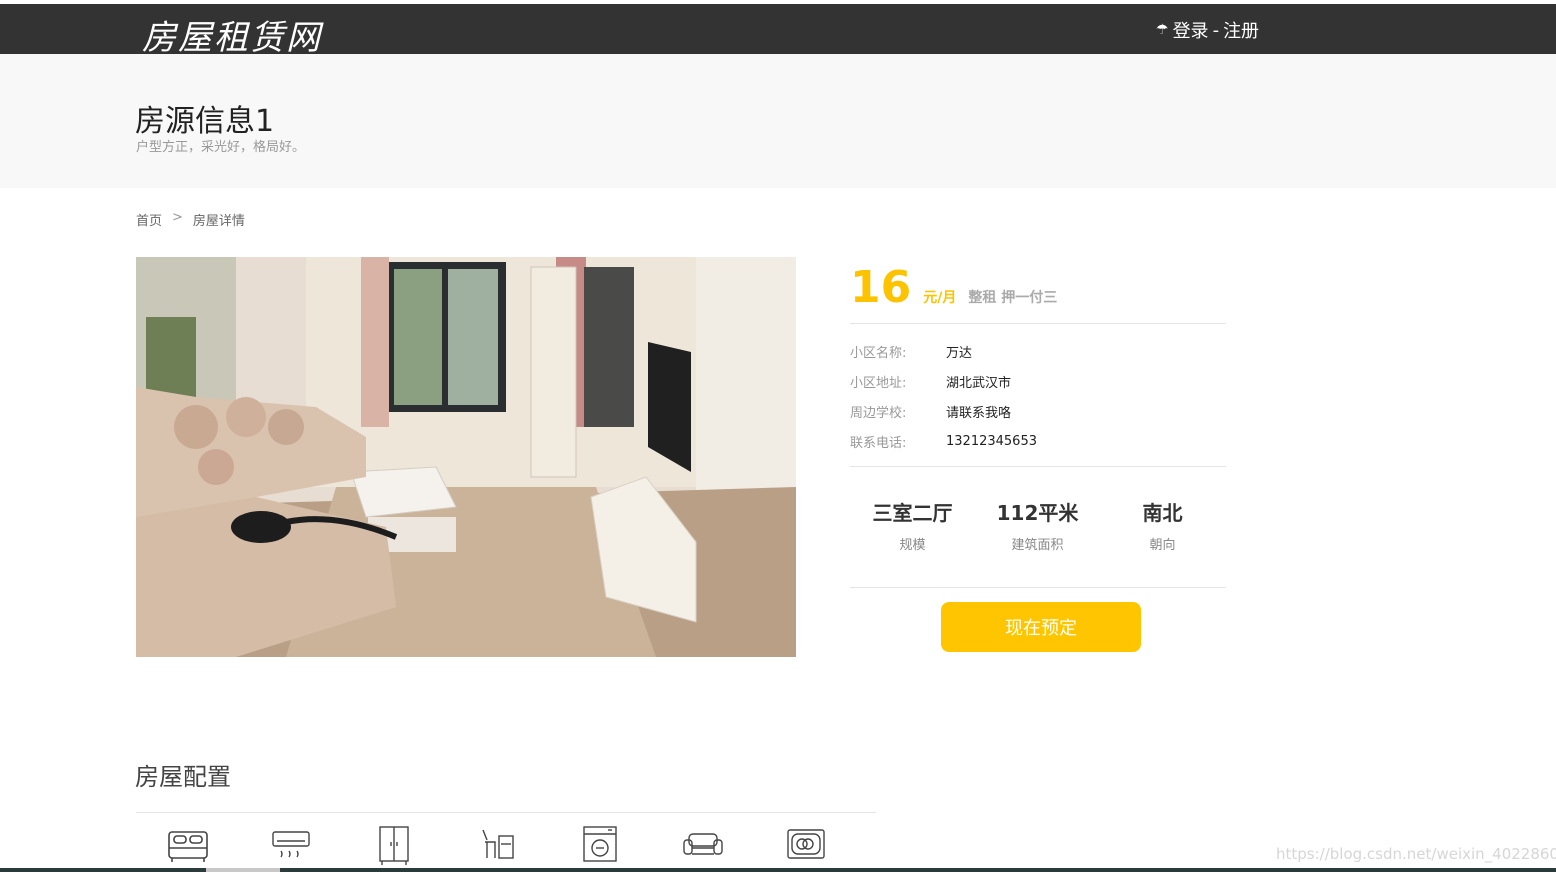  I want to click on wardrobe-icon, so click(393, 846).